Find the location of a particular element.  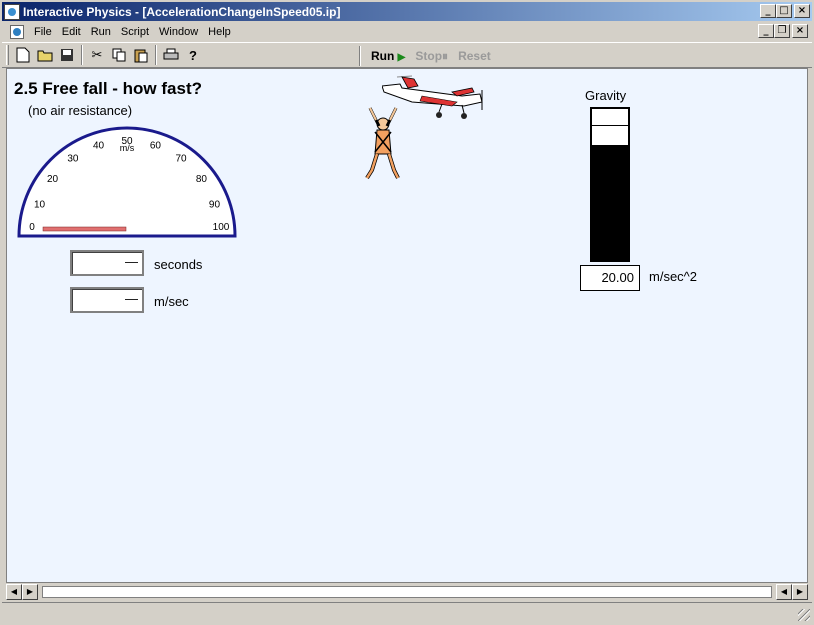

doc-restore-button: ❐ is located at coordinates (782, 31).